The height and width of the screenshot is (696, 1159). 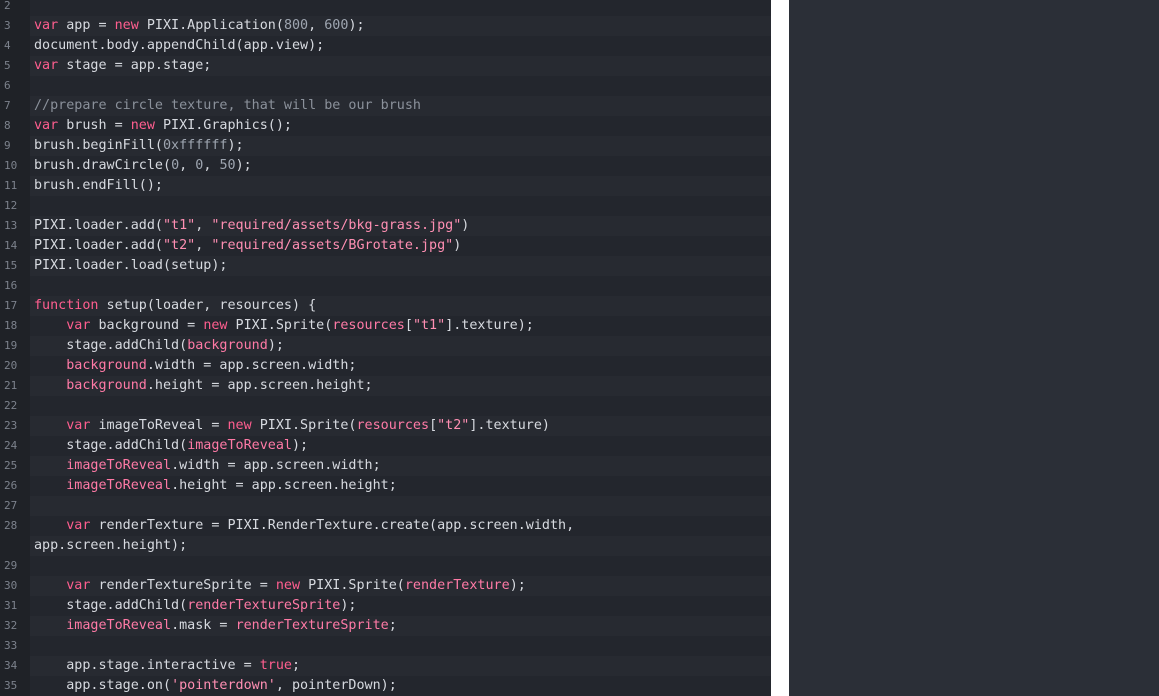 I want to click on code-token: stage.addChild(, so click(x=111, y=345).